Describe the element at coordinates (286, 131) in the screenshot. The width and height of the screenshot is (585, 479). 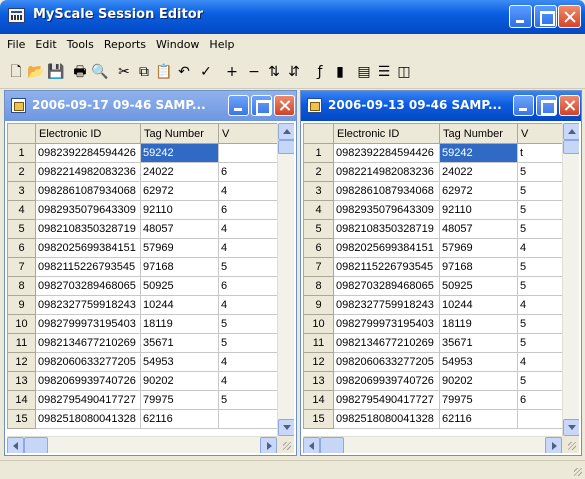
I see `scroll-up-icon` at that location.